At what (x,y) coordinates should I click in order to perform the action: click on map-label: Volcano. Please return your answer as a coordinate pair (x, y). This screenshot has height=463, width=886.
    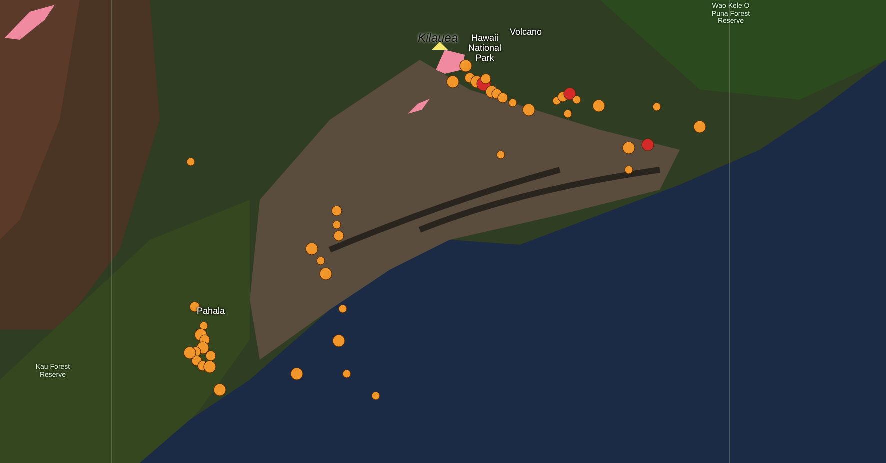
    Looking at the image, I should click on (526, 33).